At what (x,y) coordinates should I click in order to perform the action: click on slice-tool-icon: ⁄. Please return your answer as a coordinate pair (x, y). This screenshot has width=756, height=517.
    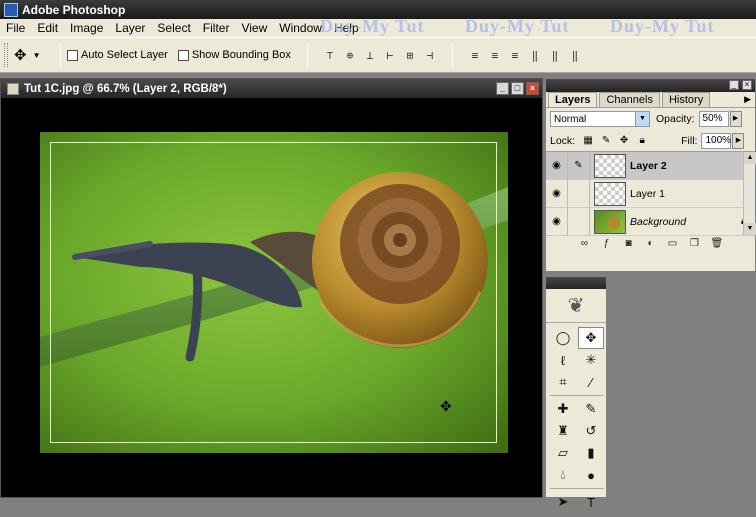
    Looking at the image, I should click on (591, 382).